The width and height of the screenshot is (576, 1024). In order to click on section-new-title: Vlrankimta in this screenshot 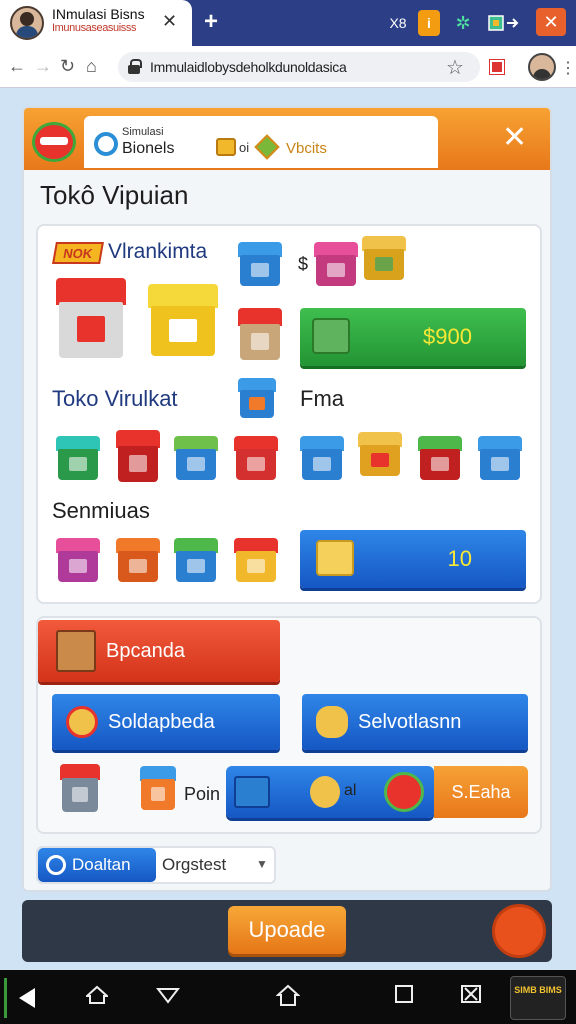, I will do `click(158, 251)`.